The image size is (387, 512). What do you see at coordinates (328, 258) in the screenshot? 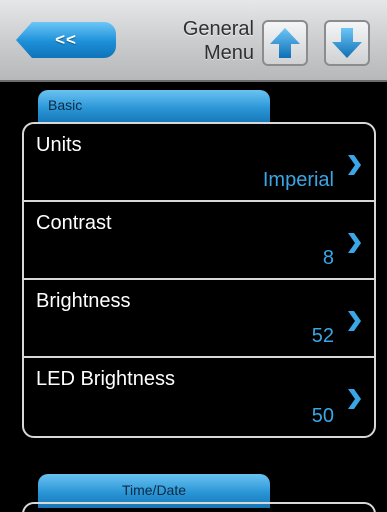
I see `setting-value: 8` at bounding box center [328, 258].